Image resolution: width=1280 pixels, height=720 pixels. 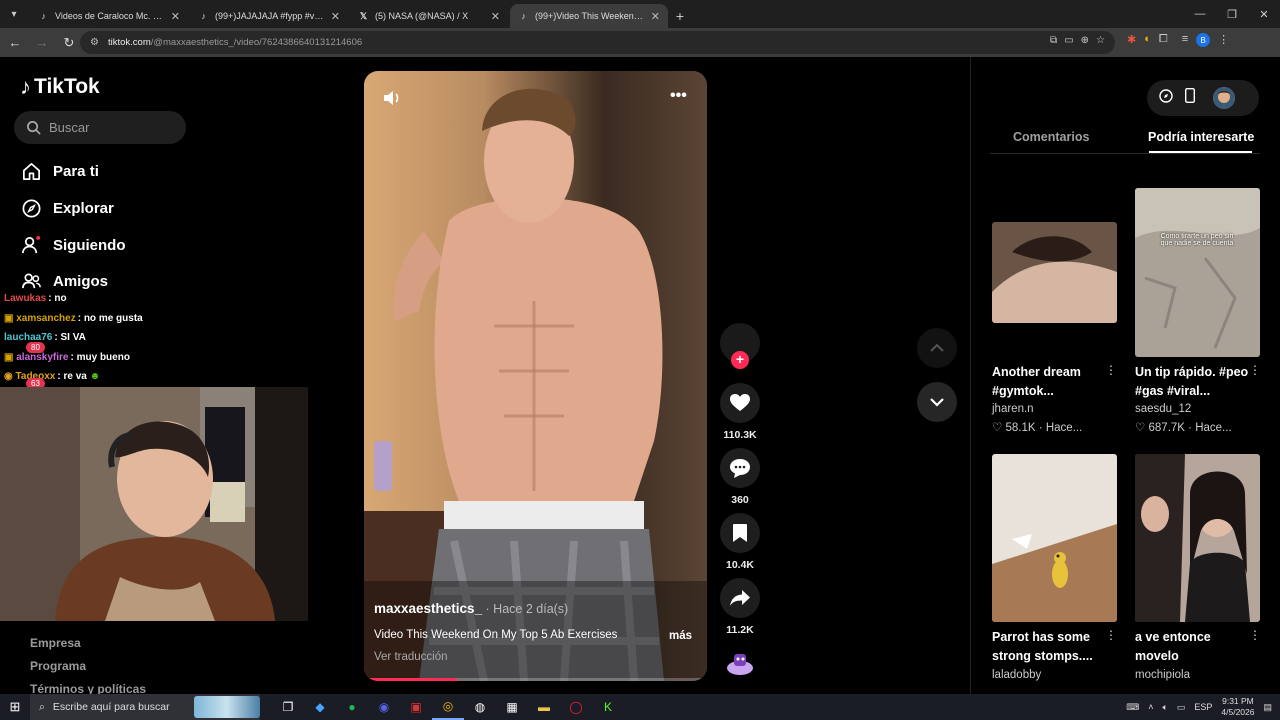 I want to click on discord-icon: ◉, so click(x=384, y=707).